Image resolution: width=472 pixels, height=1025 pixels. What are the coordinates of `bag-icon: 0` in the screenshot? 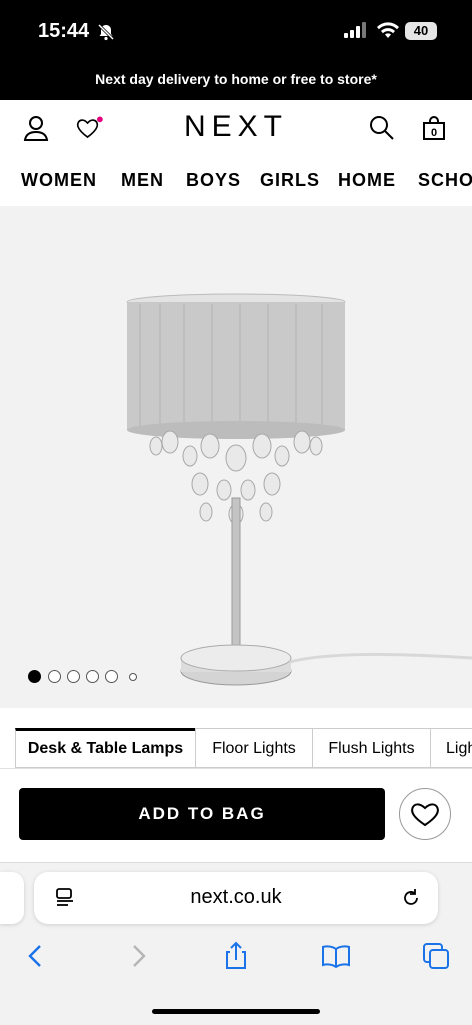 It's located at (434, 128).